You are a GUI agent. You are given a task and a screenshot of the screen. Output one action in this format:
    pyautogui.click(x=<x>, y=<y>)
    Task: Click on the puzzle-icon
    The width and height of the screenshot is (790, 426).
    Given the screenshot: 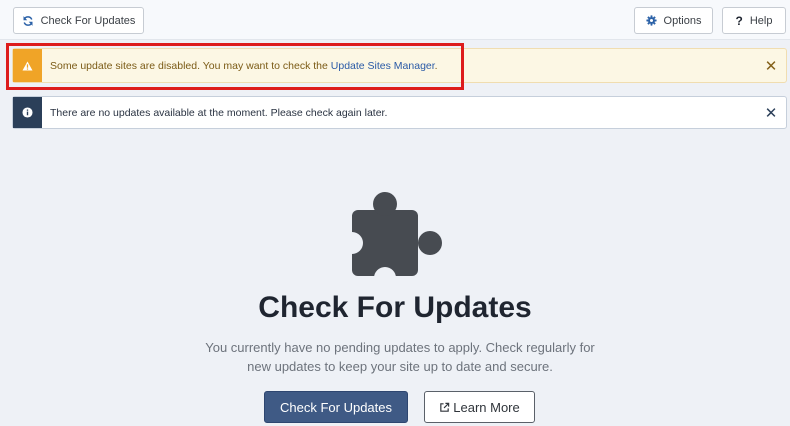 What is the action you would take?
    pyautogui.click(x=395, y=239)
    